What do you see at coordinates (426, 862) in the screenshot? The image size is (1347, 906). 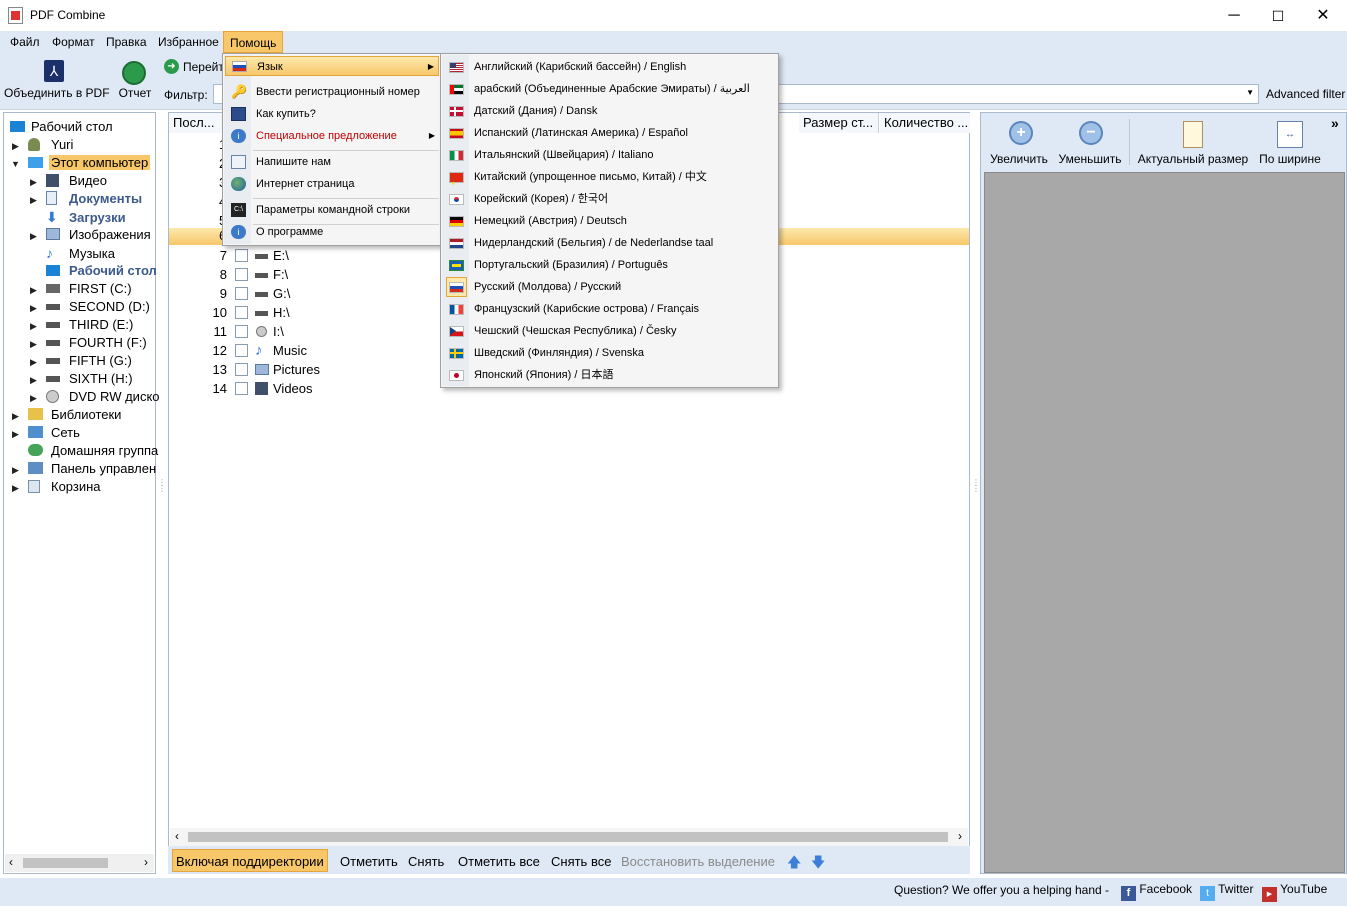 I see `unmark-button: Снять` at bounding box center [426, 862].